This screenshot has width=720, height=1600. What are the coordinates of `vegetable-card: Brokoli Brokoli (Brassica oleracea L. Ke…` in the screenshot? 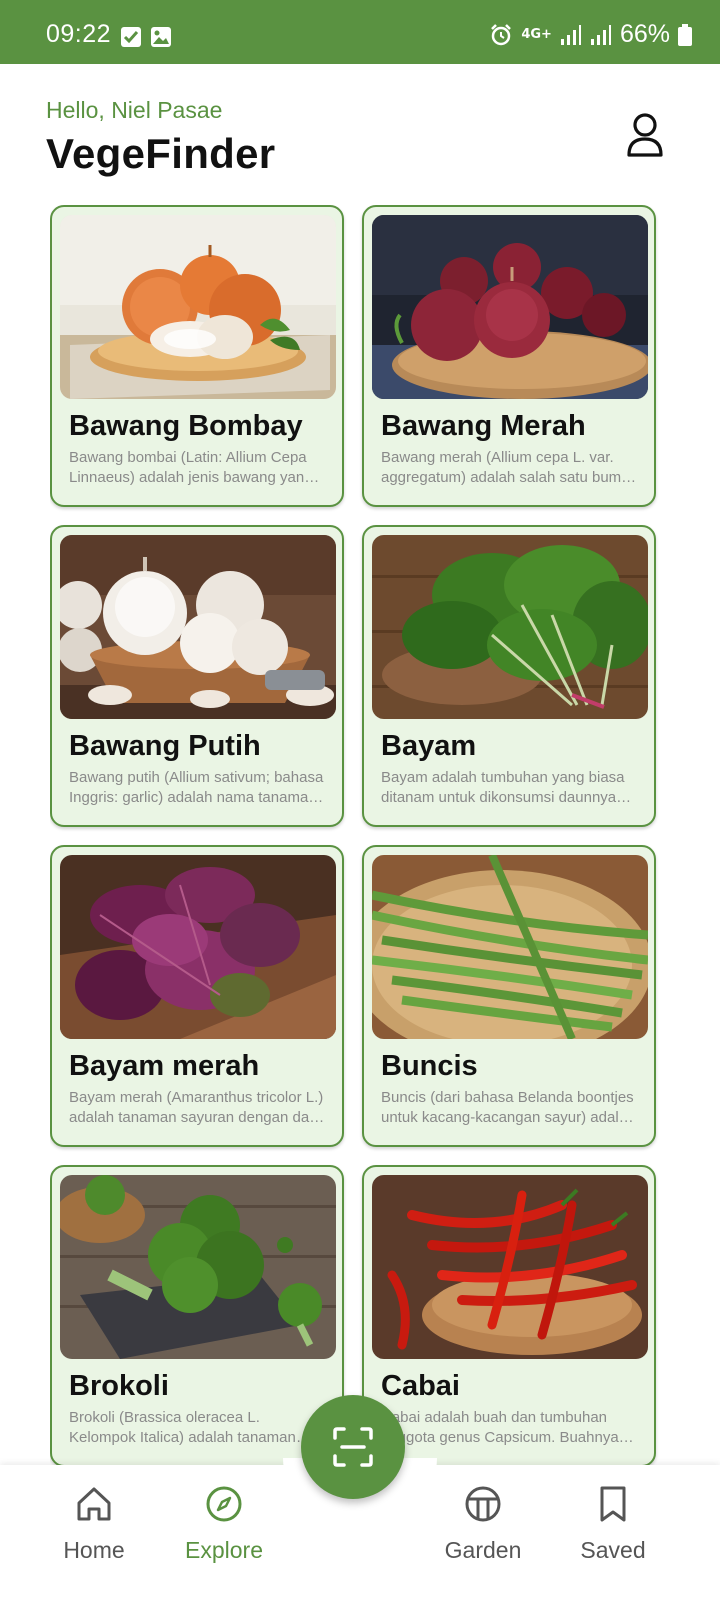 It's located at (197, 1316).